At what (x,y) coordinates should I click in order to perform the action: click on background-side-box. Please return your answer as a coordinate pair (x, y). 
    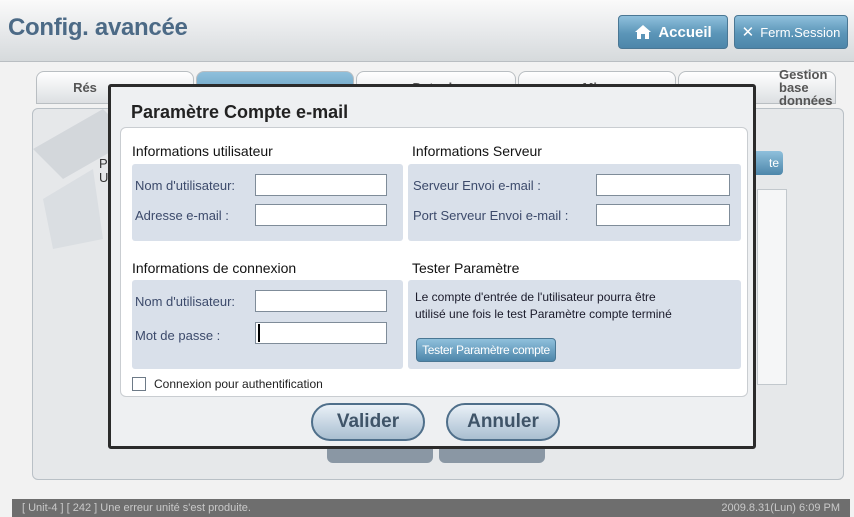
    Looking at the image, I should click on (772, 287).